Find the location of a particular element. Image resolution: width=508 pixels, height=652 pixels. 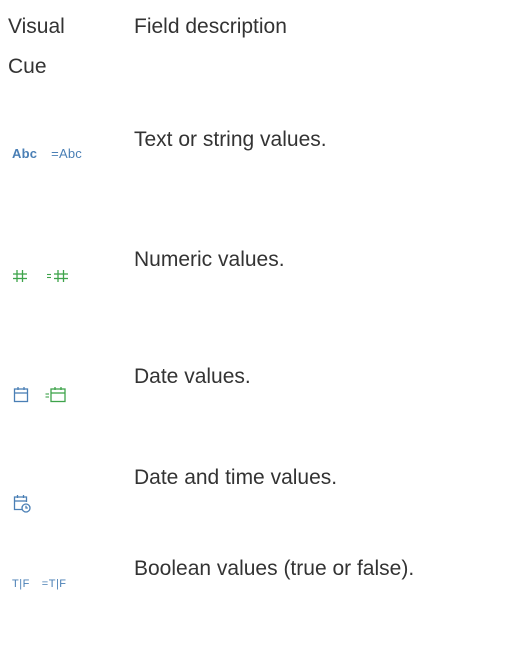

row-description: Date values. is located at coordinates (192, 376).